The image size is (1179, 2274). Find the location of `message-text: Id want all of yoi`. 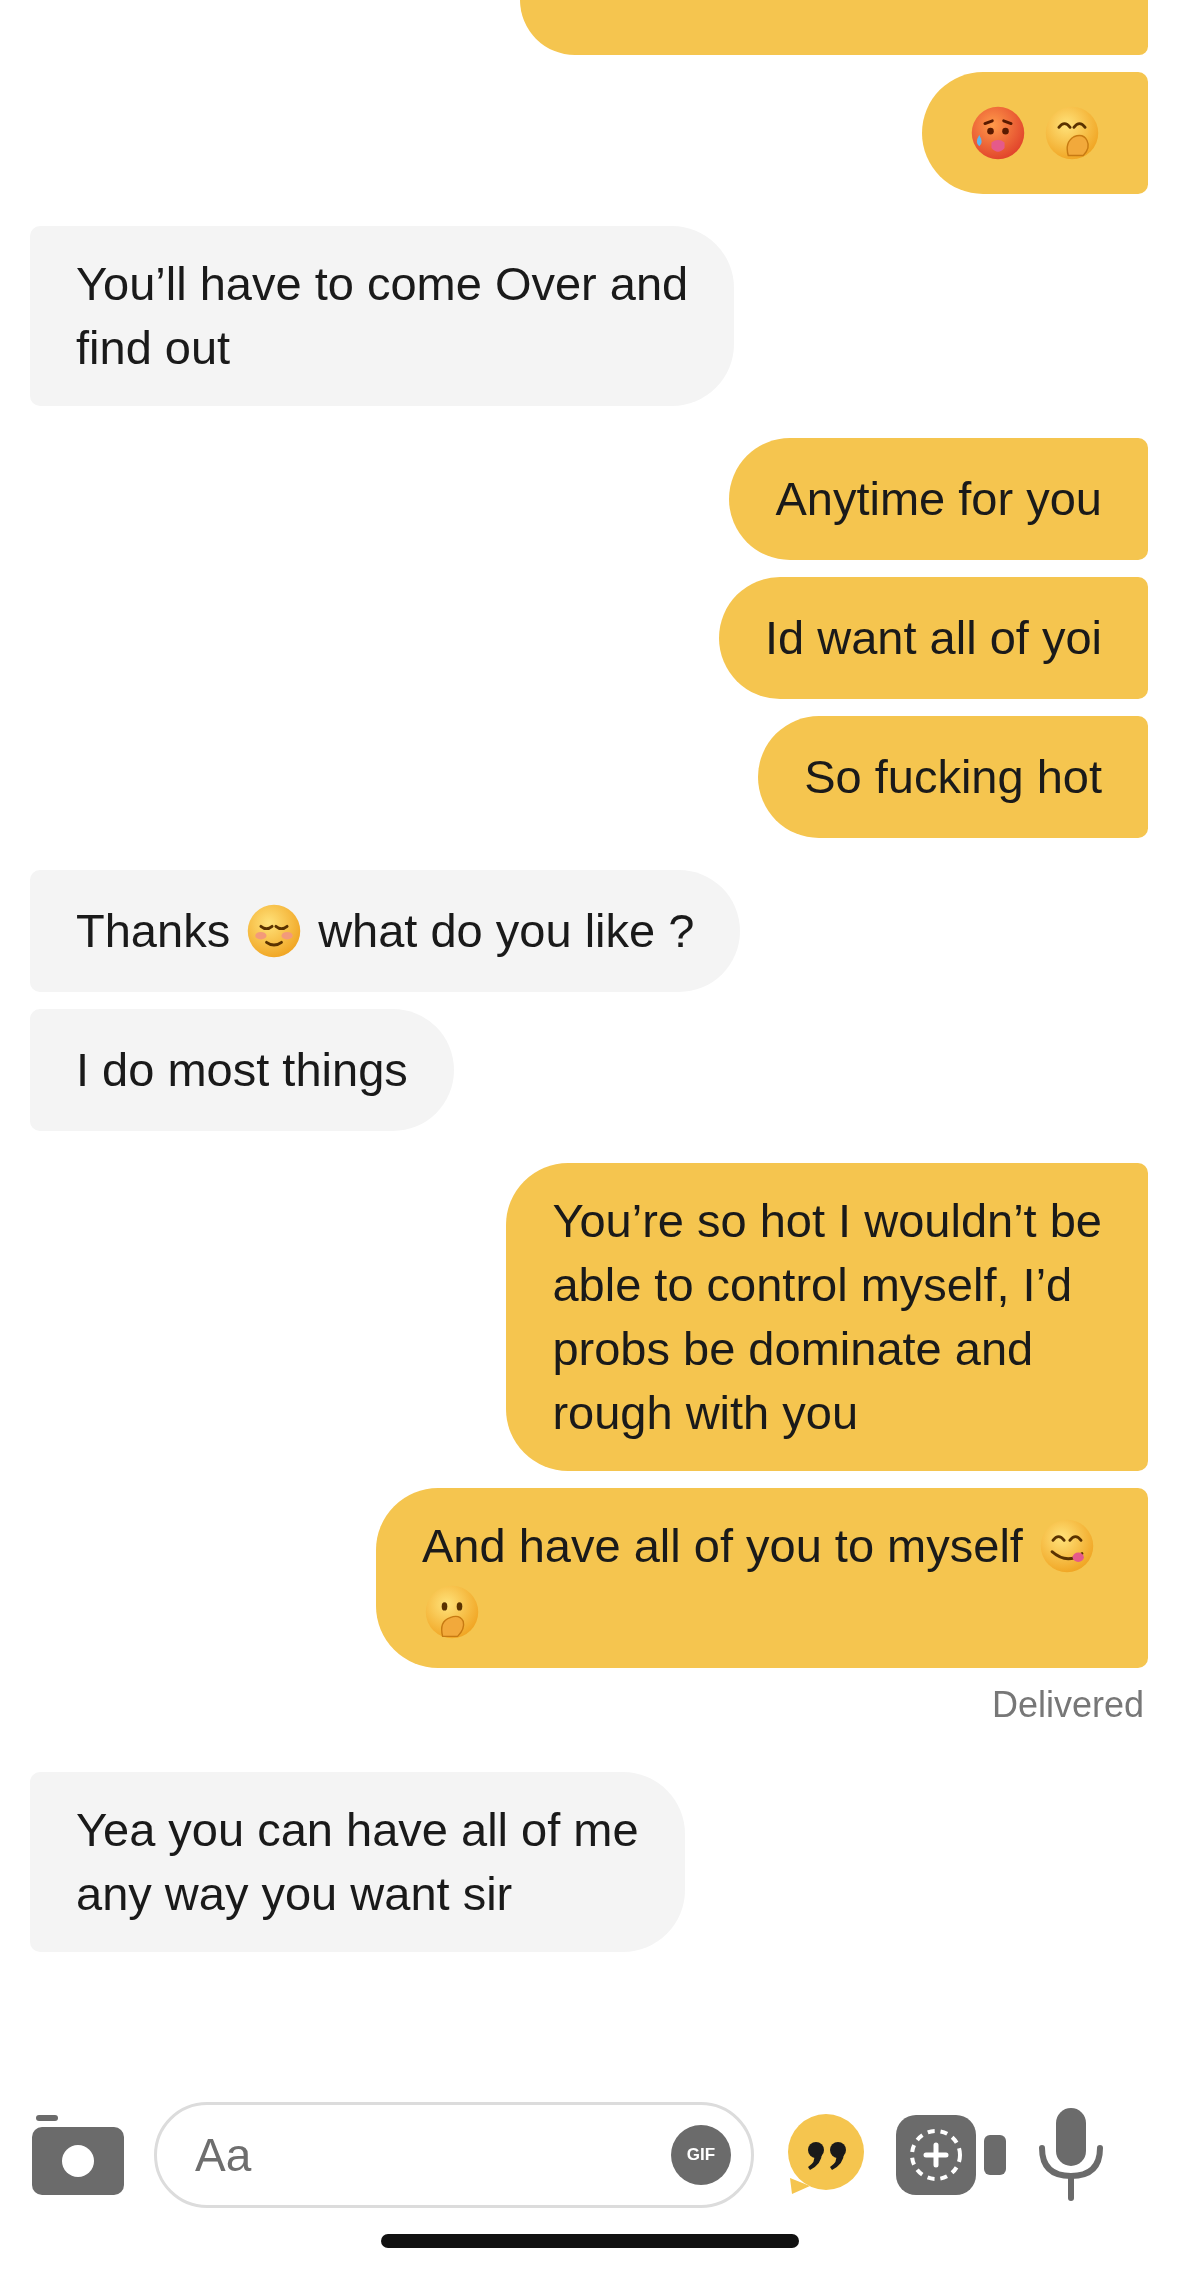

message-text: Id want all of yoi is located at coordinates (933, 638).